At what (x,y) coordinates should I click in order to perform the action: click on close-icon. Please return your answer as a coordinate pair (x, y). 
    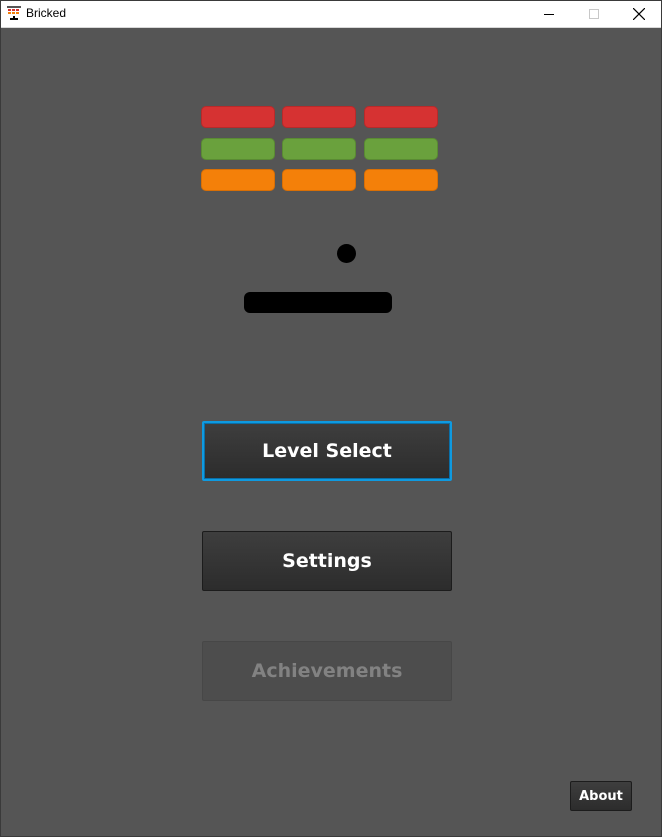
    Looking at the image, I should click on (638, 14).